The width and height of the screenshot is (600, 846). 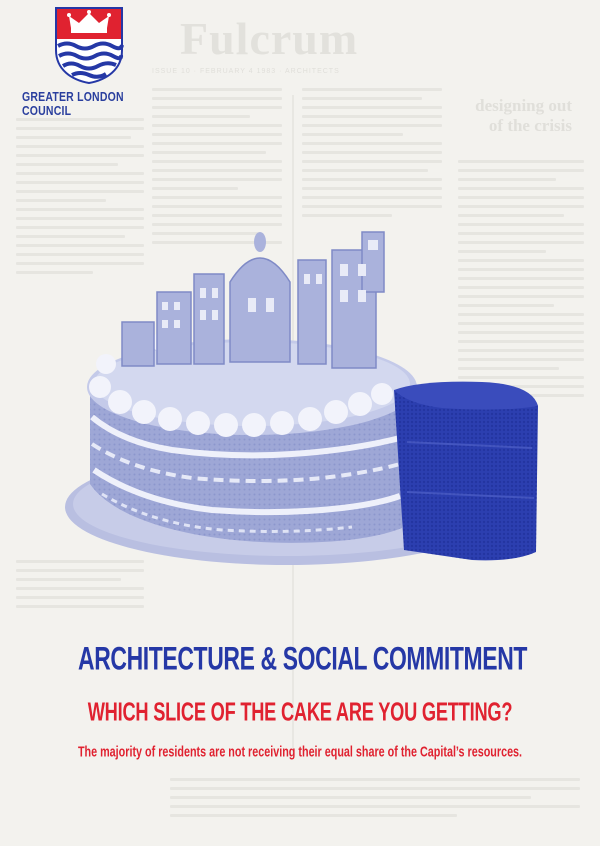 What do you see at coordinates (269, 38) in the screenshot?
I see `background-masthead: Fulcrum` at bounding box center [269, 38].